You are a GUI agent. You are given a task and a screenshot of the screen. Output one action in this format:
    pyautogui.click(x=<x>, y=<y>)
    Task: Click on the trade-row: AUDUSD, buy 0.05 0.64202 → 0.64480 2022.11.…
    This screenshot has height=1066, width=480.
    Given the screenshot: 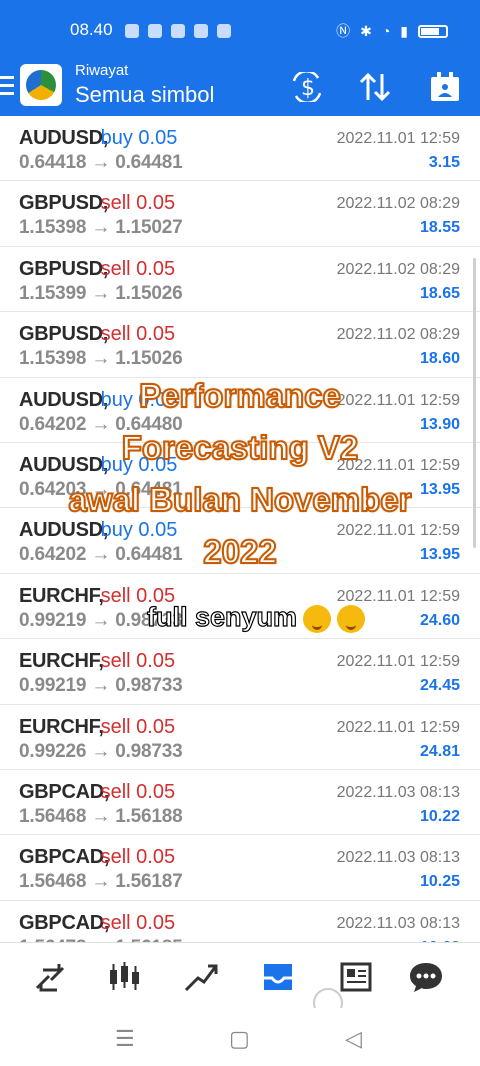 What is the action you would take?
    pyautogui.click(x=240, y=410)
    